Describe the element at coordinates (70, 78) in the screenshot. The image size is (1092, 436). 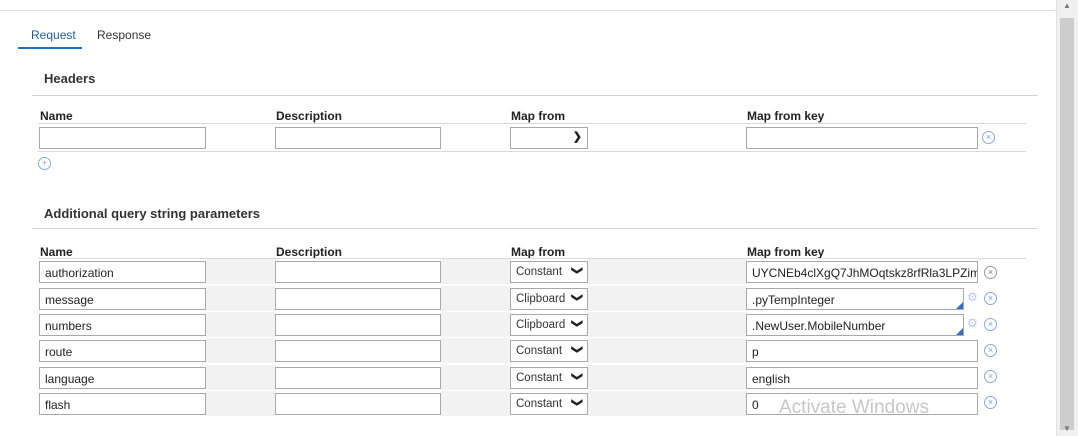
I see `headers-title: Headers` at that location.